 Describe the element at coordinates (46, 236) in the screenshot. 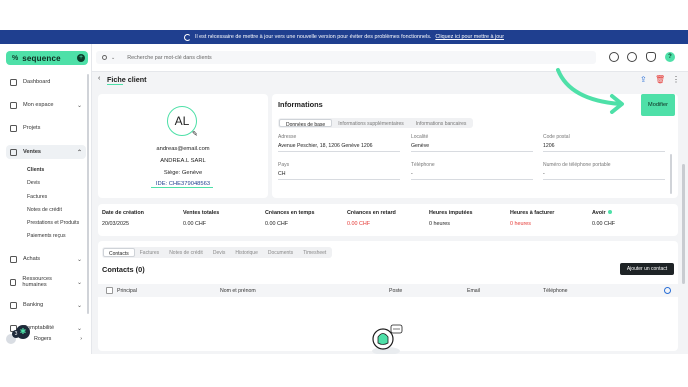

I see `sidebar-sub-paiements: Paiements reçus` at that location.